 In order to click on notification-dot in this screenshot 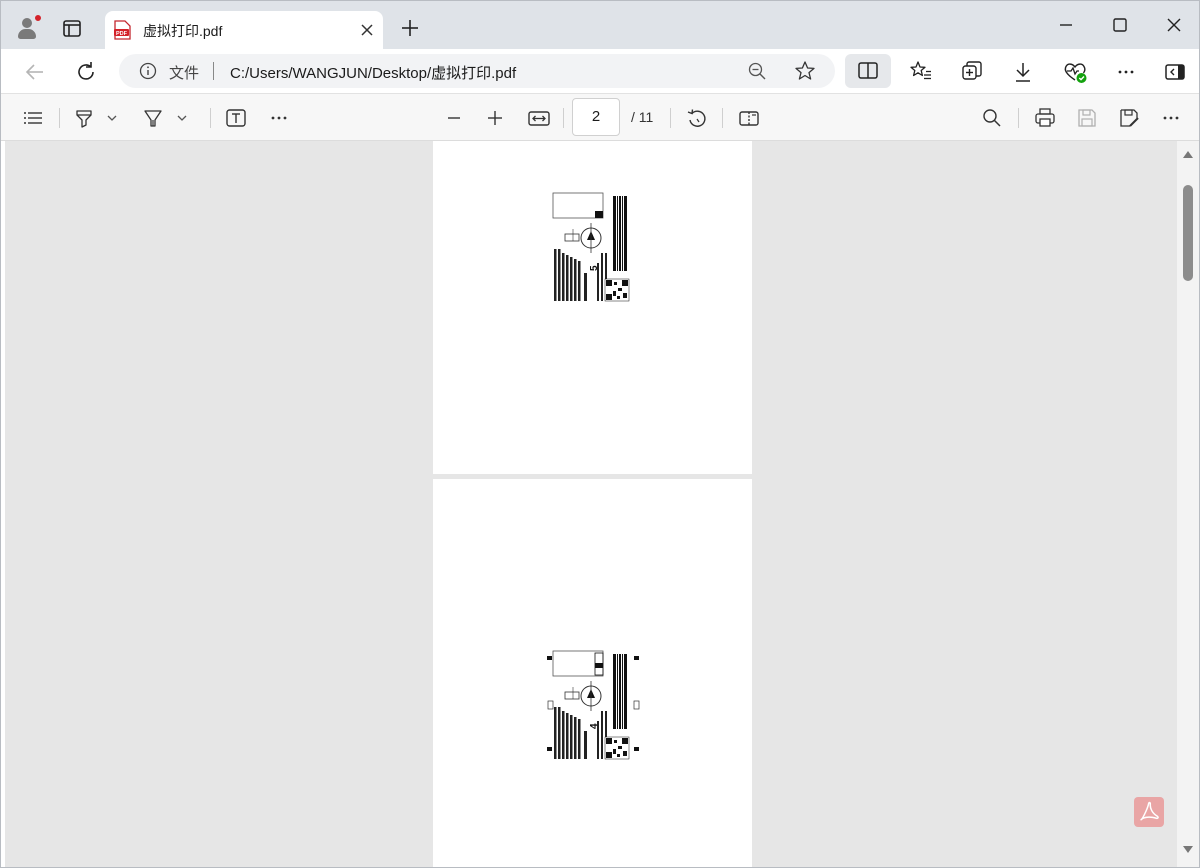, I will do `click(38, 18)`.